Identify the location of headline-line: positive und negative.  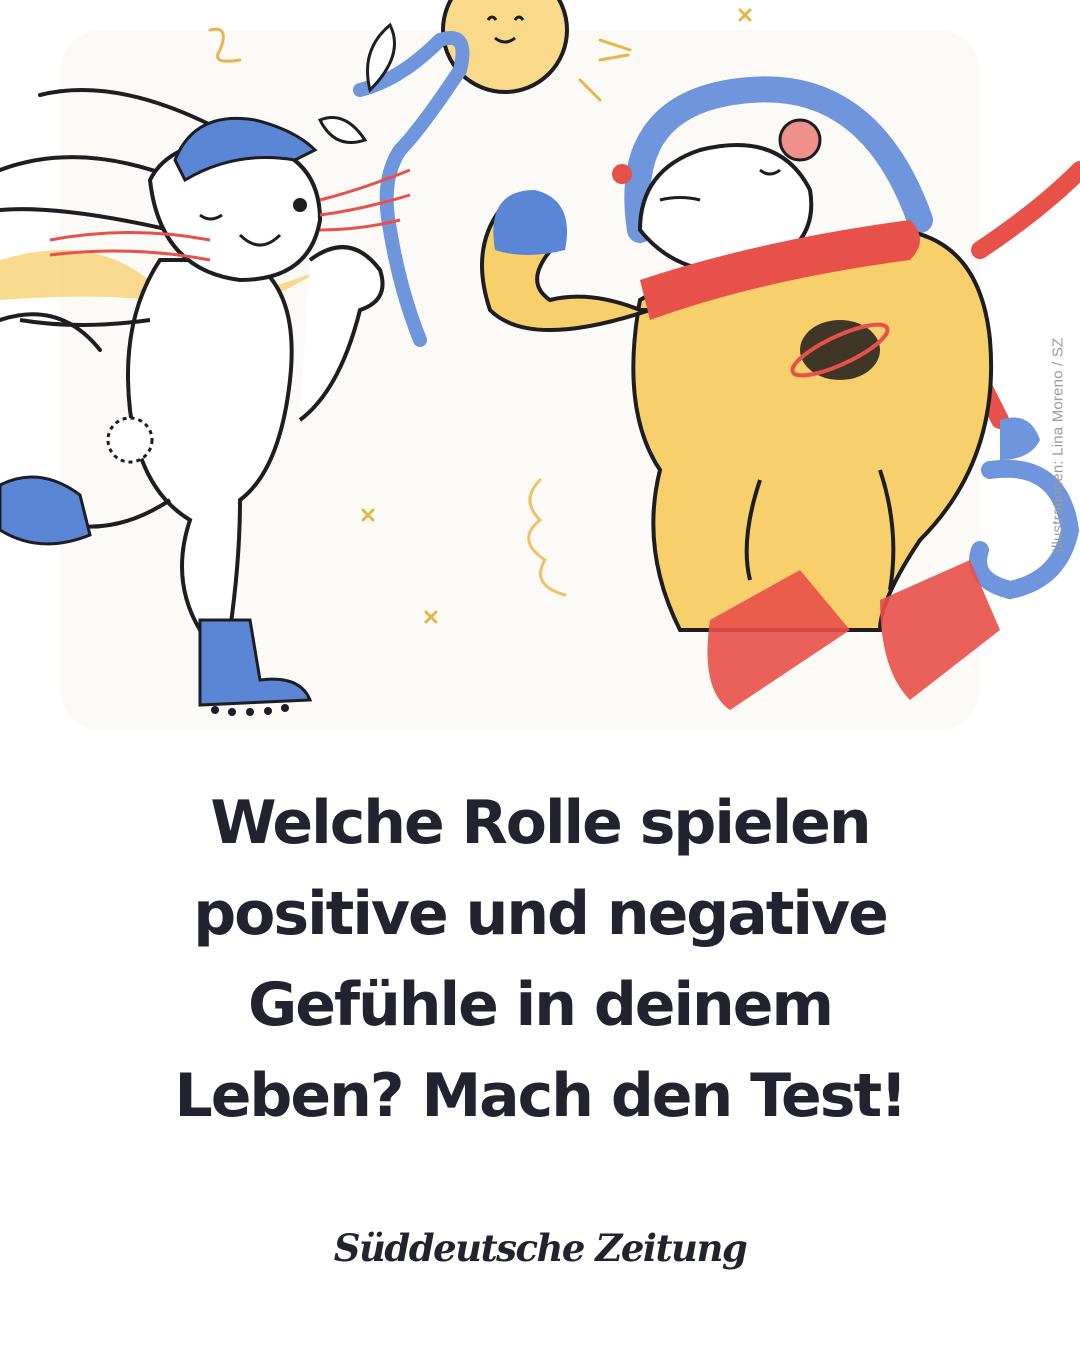
(541, 914).